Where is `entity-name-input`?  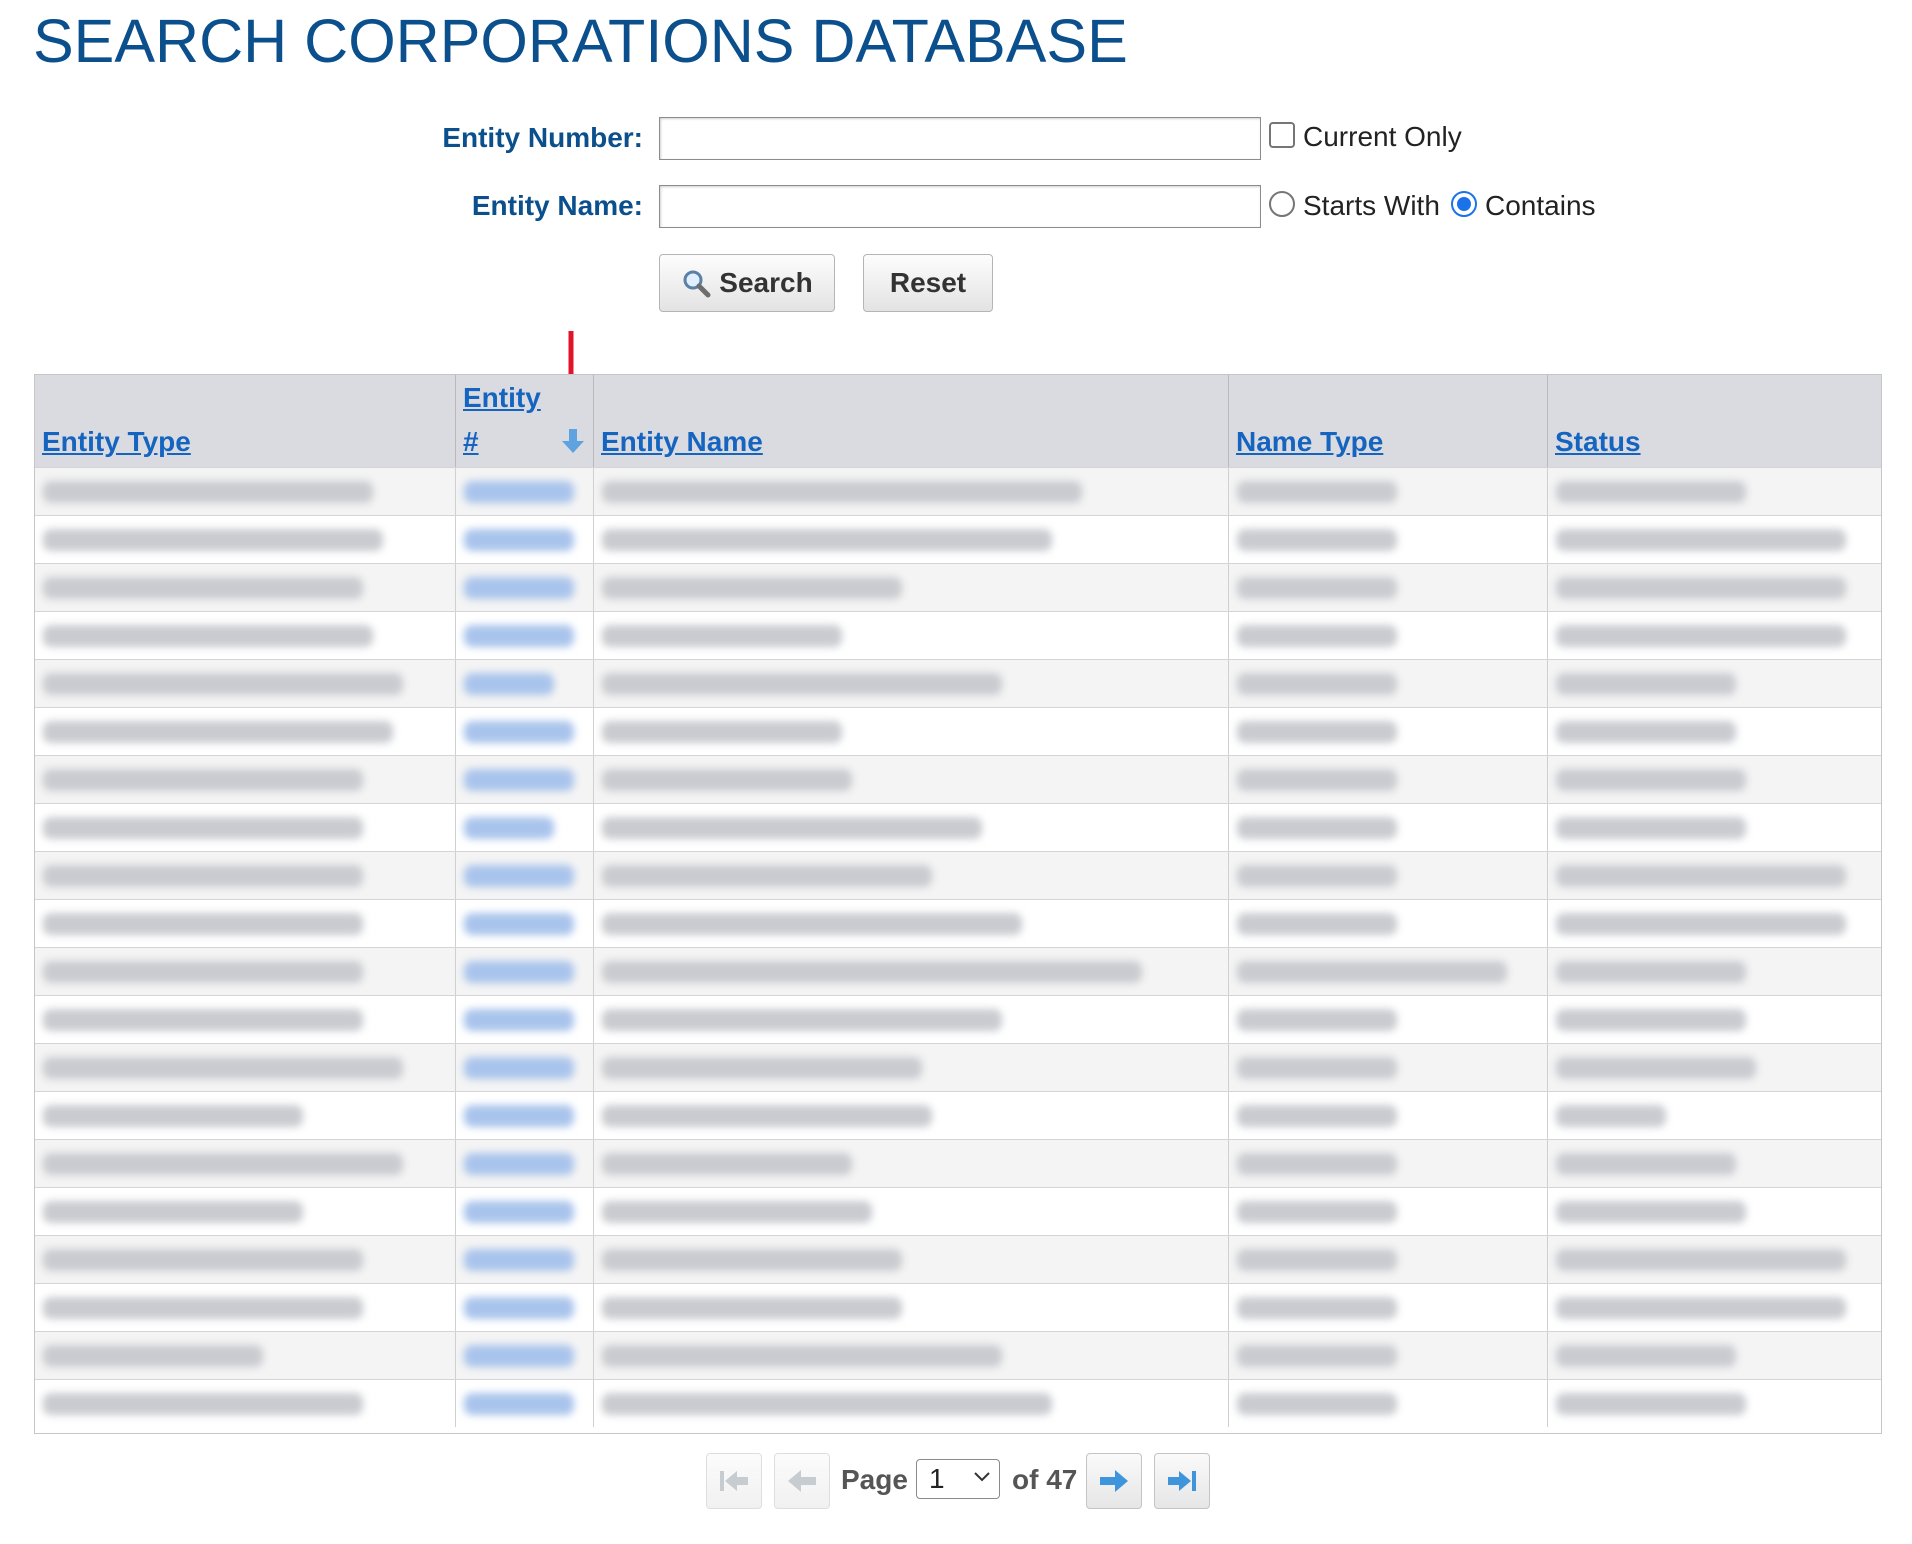
entity-name-input is located at coordinates (960, 206).